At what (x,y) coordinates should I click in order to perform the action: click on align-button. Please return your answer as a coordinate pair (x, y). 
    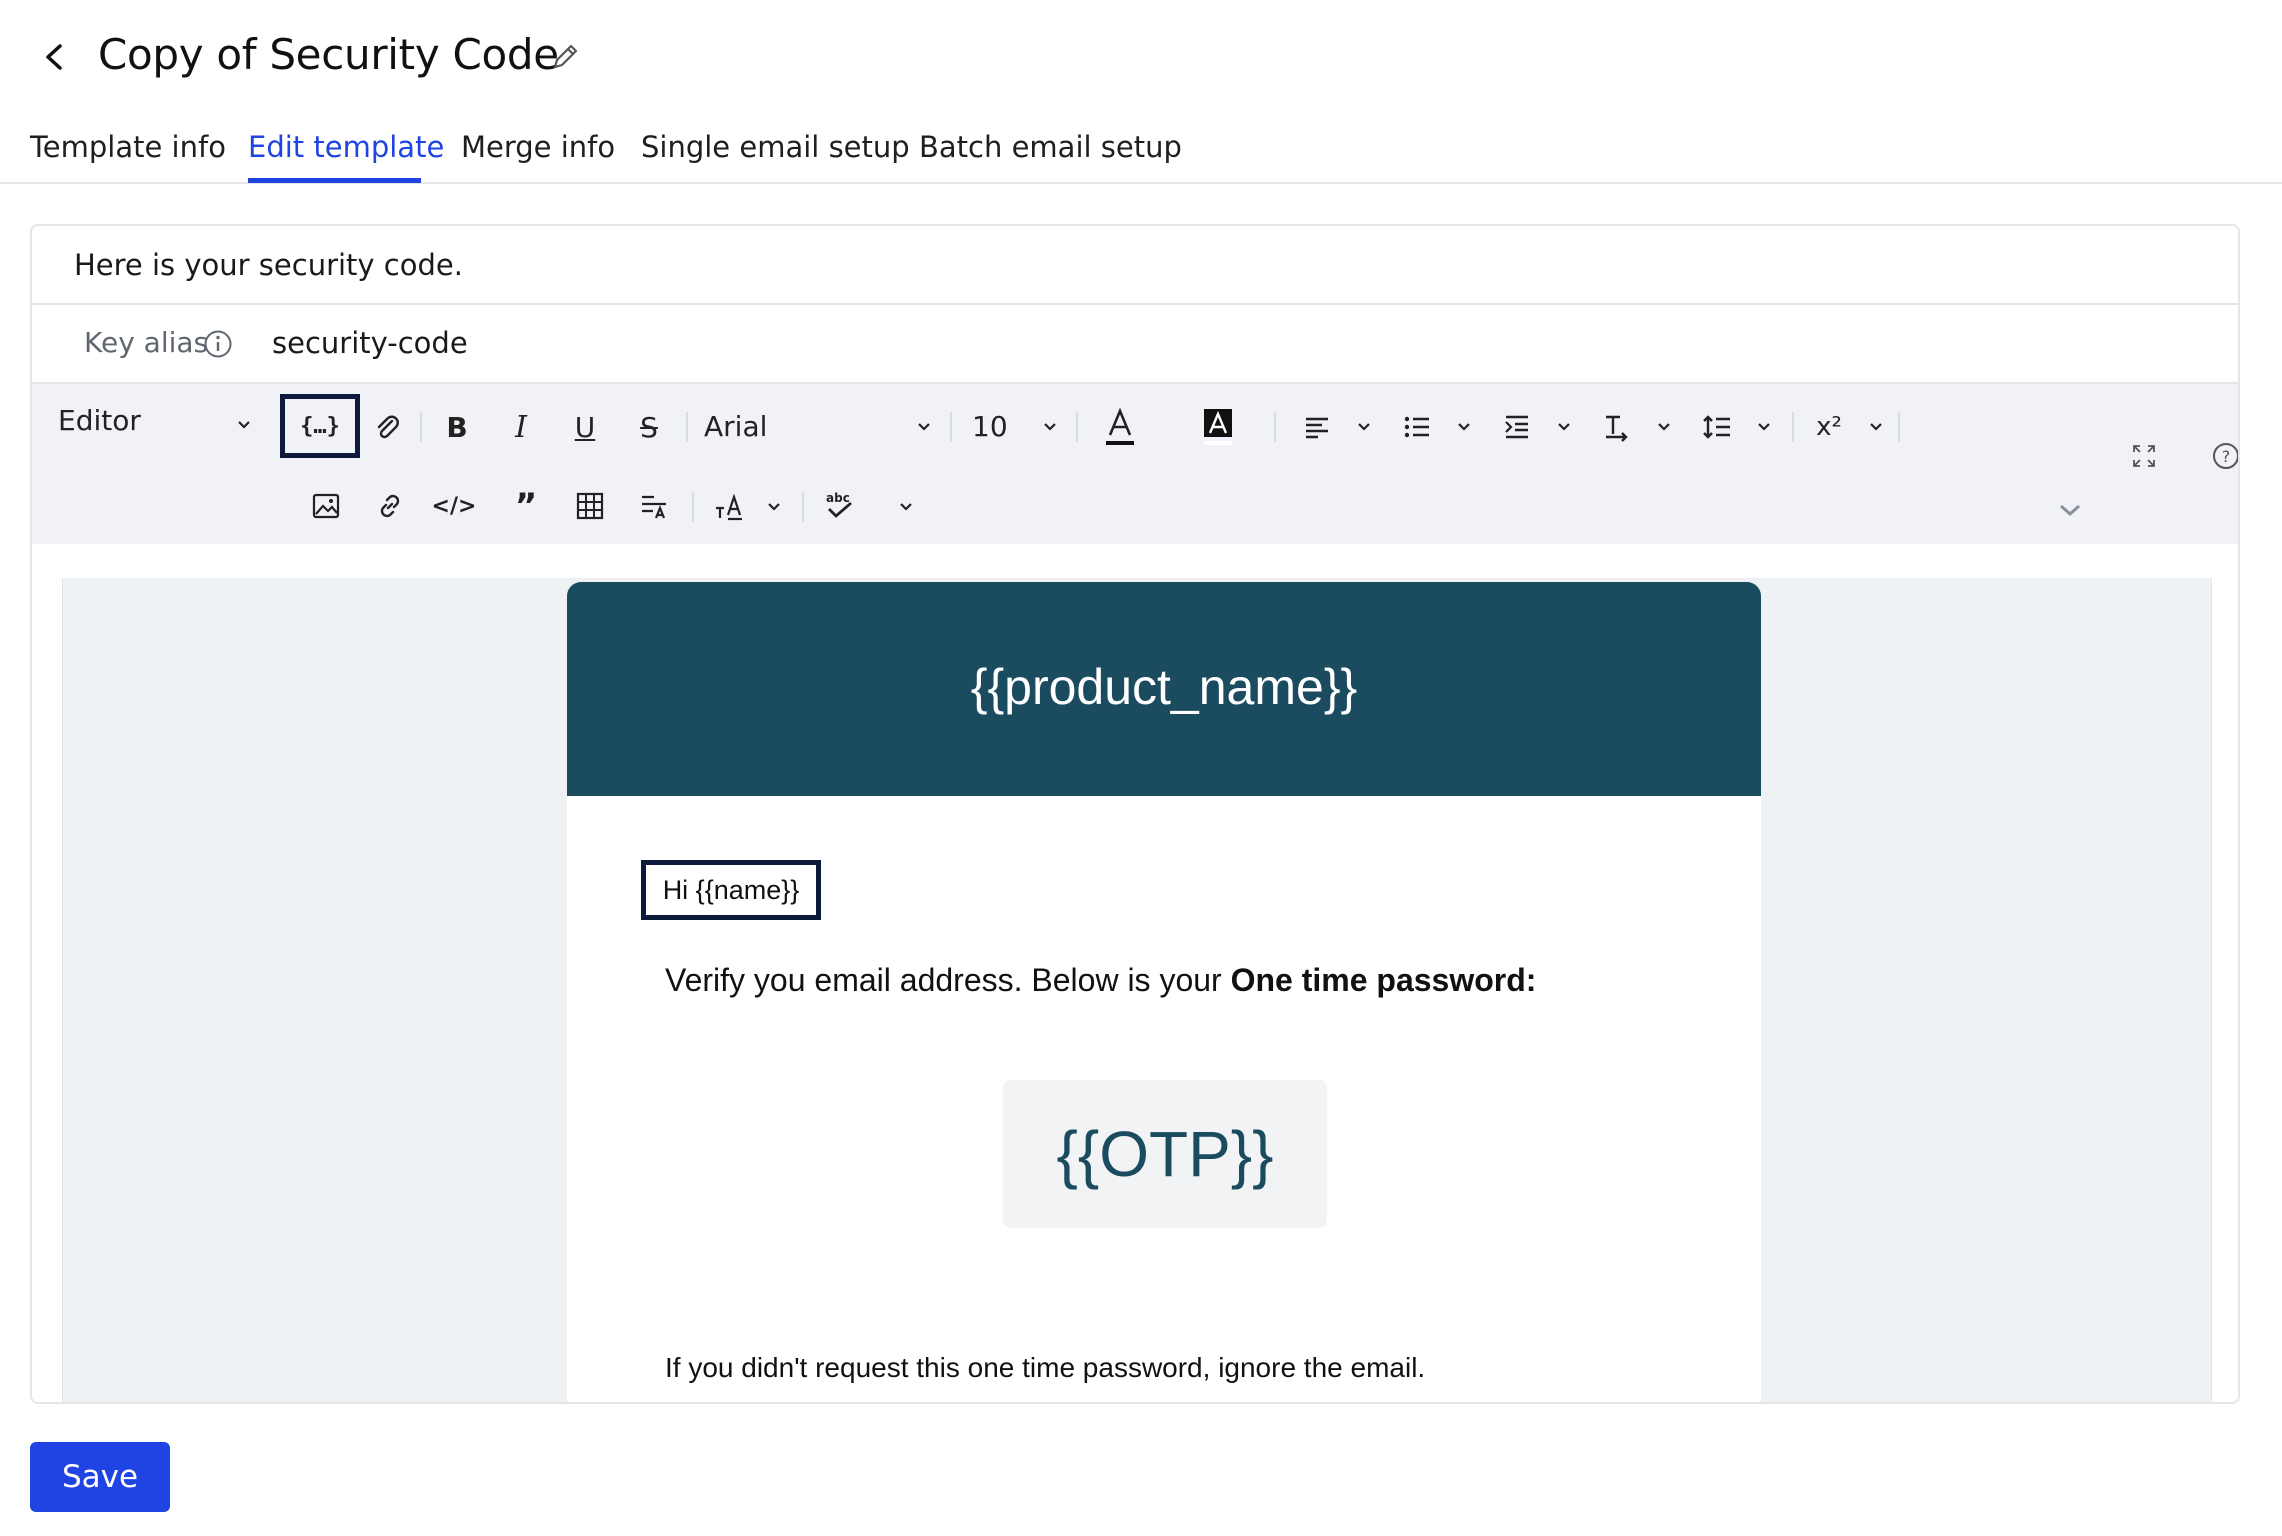
    Looking at the image, I should click on (1317, 427).